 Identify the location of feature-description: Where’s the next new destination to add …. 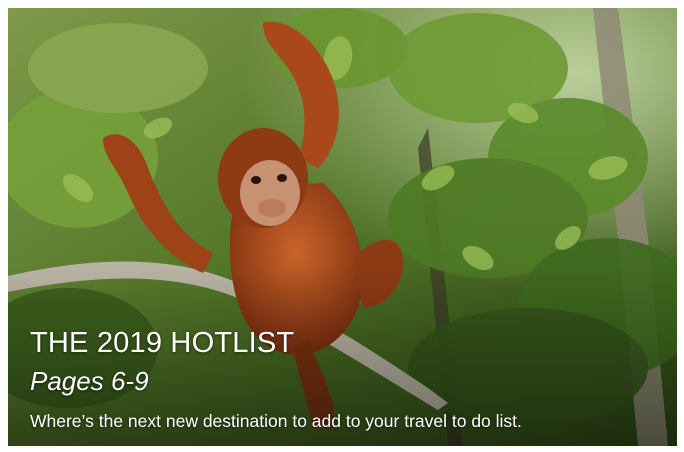
(276, 421).